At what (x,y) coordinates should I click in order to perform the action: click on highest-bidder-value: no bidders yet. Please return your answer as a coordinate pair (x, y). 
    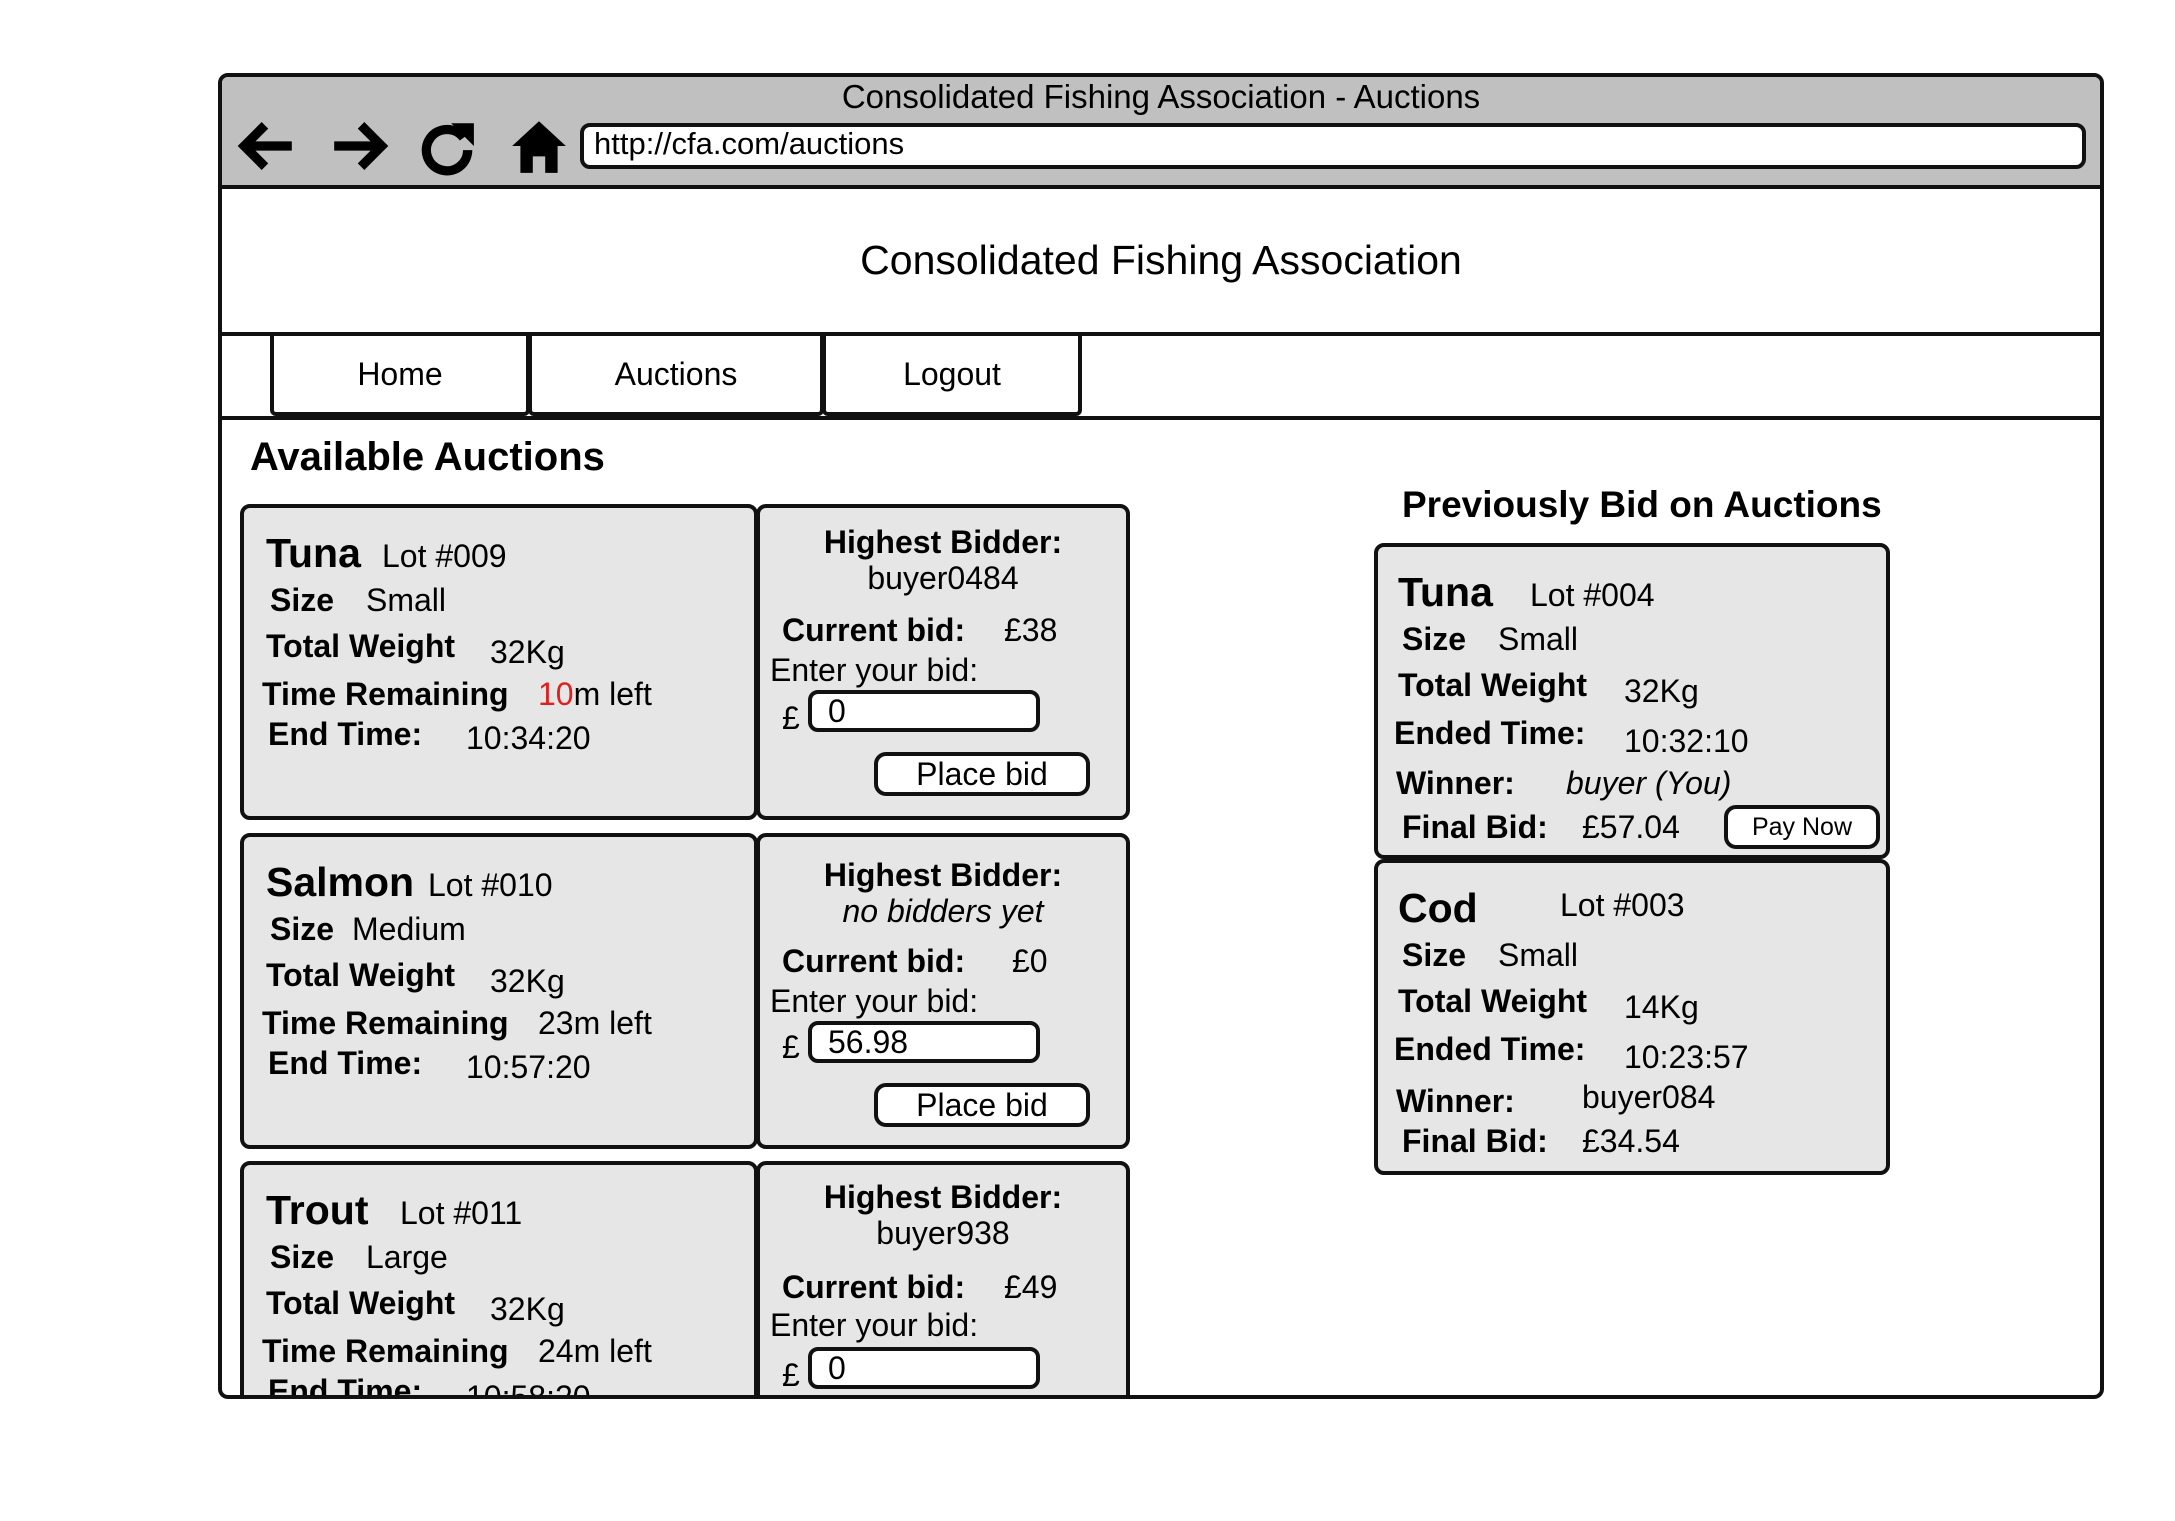
    Looking at the image, I should click on (943, 911).